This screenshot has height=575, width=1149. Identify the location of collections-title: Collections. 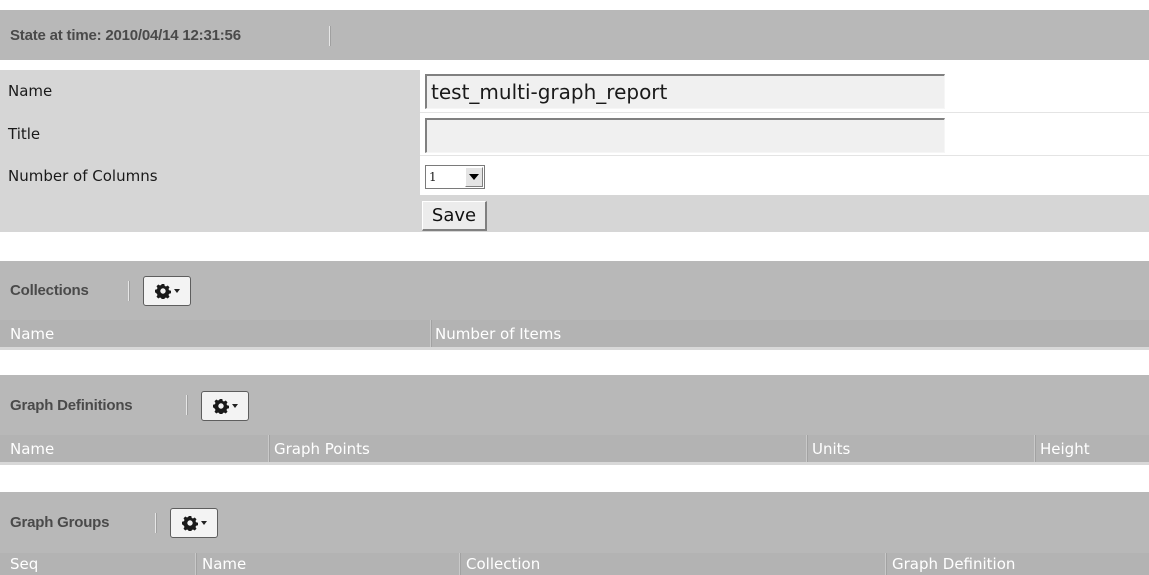
(49, 290).